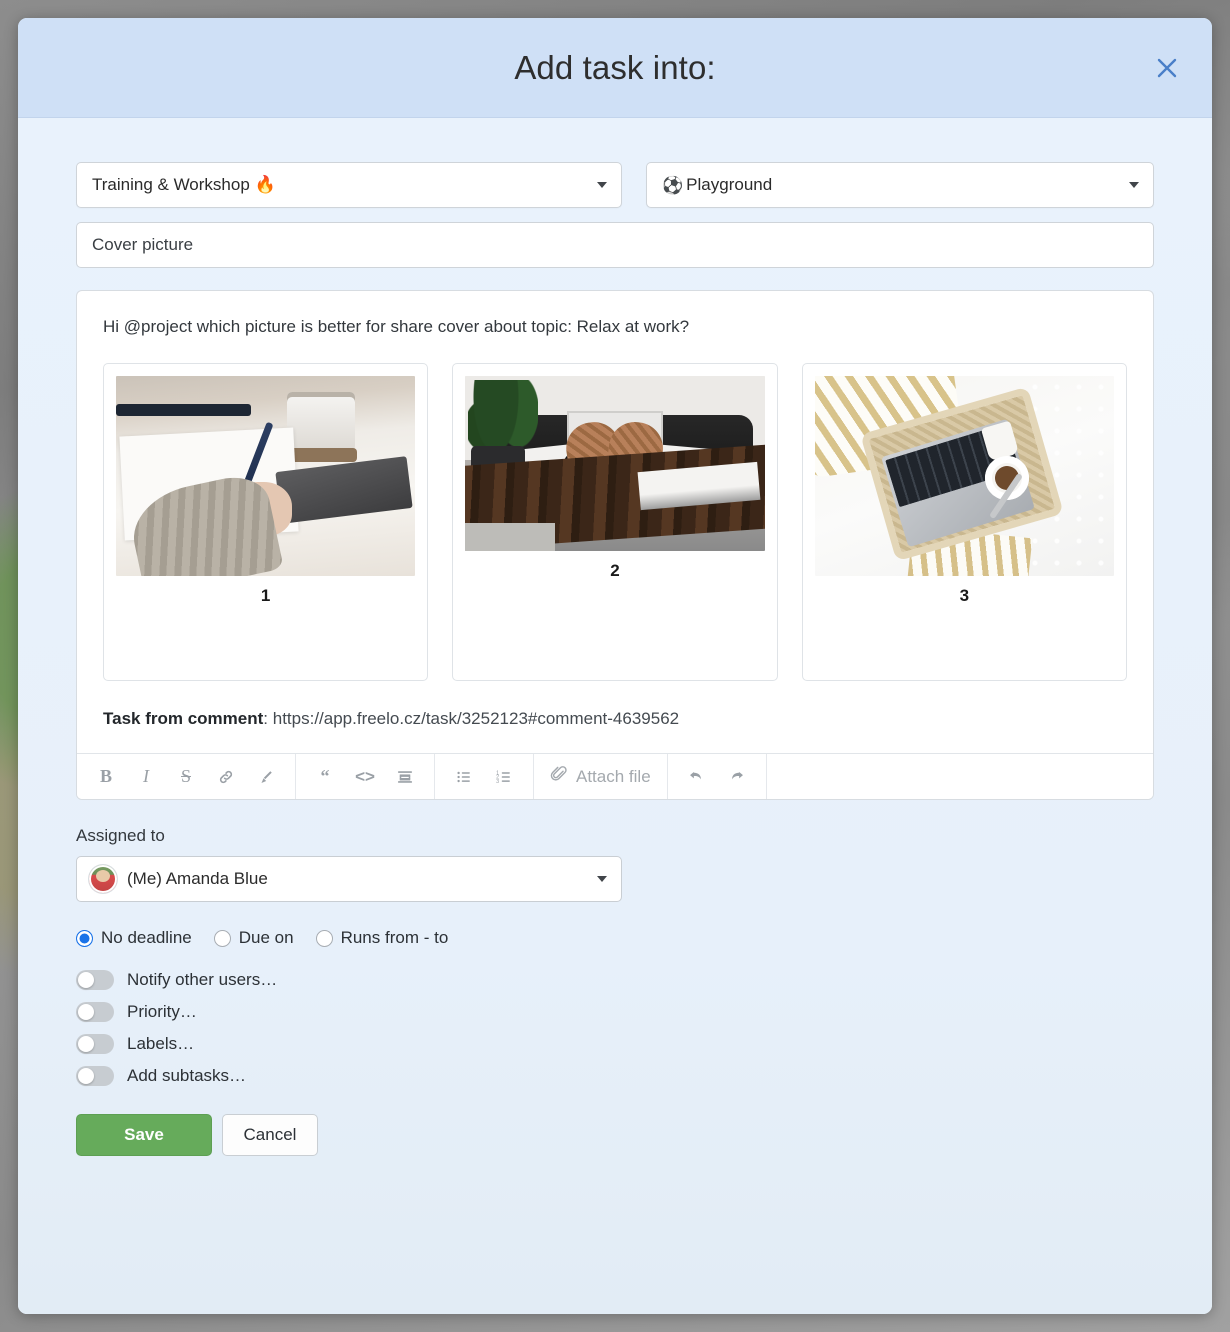 Image resolution: width=1230 pixels, height=1332 pixels. What do you see at coordinates (270, 1135) in the screenshot?
I see `cancel-button: Cancel` at bounding box center [270, 1135].